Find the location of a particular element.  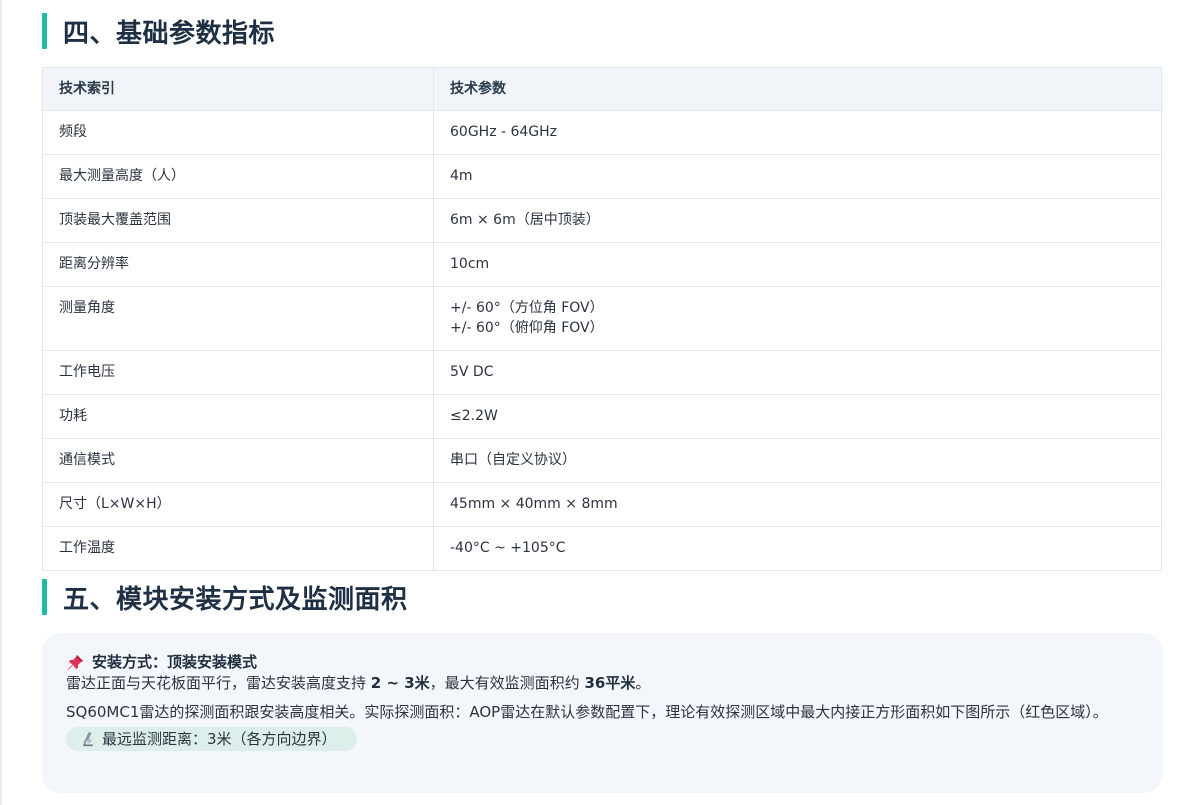

spec-value-line: -40°C ~ +105°C is located at coordinates (508, 548).